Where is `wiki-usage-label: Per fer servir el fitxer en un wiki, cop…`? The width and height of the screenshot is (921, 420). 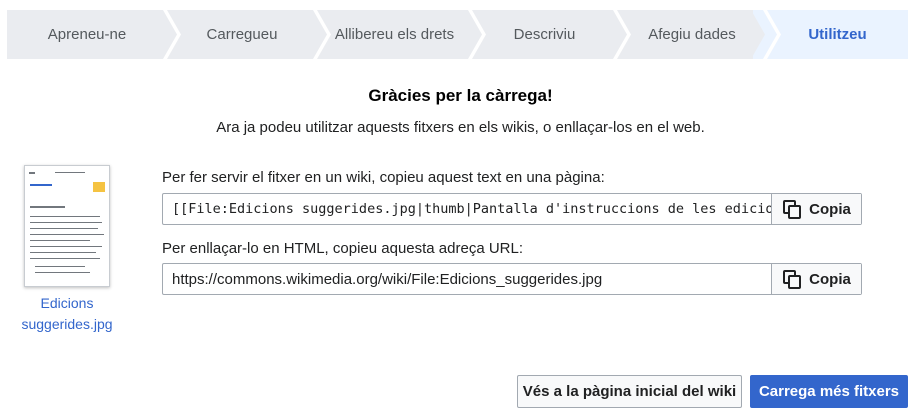
wiki-usage-label: Per fer servir el fitxer en un wiki, cop… is located at coordinates (383, 177).